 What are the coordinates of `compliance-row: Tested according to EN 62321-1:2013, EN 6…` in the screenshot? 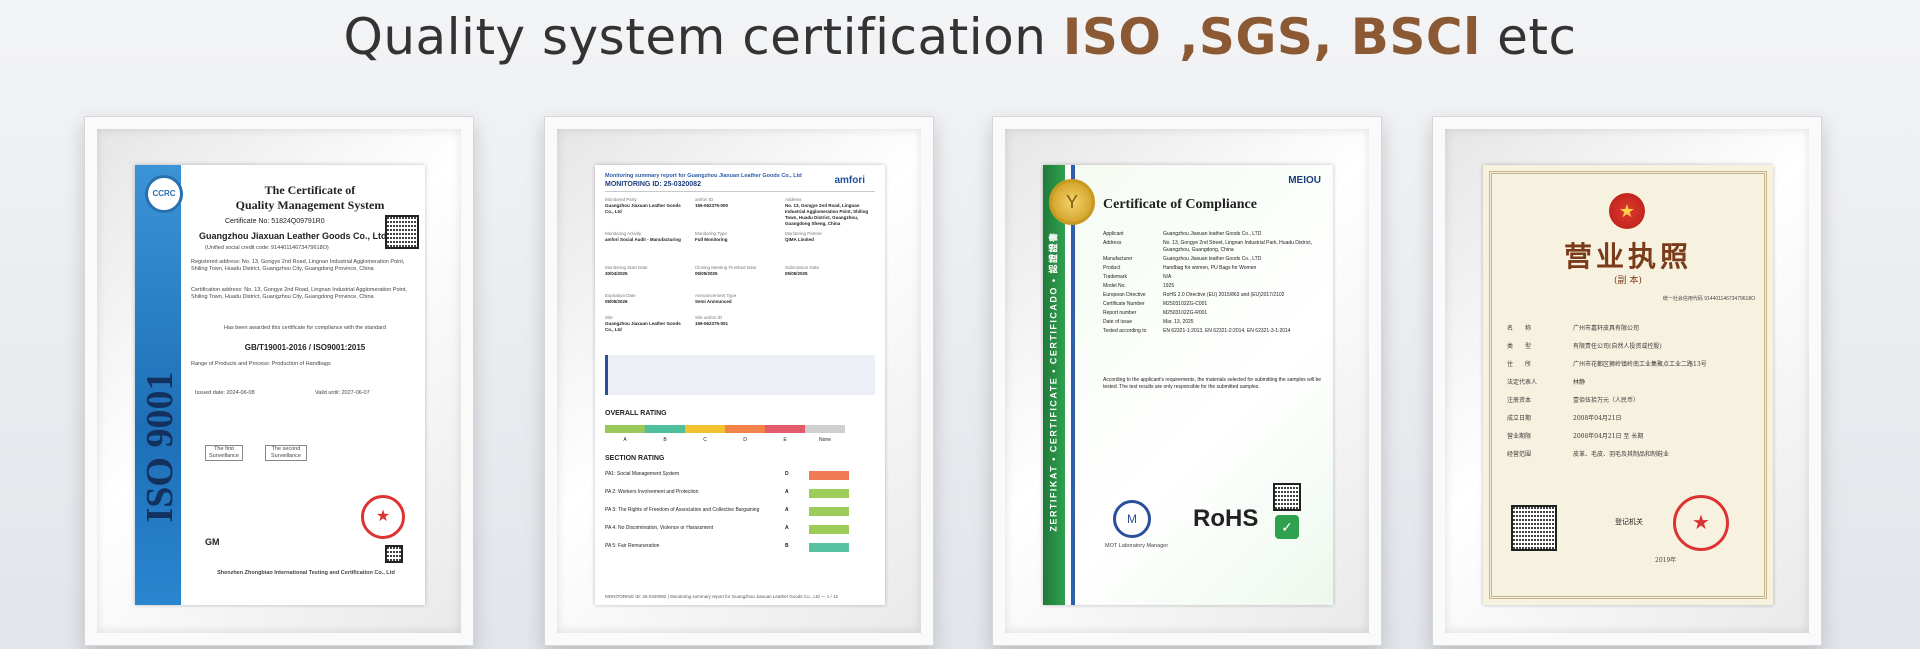 It's located at (1213, 331).